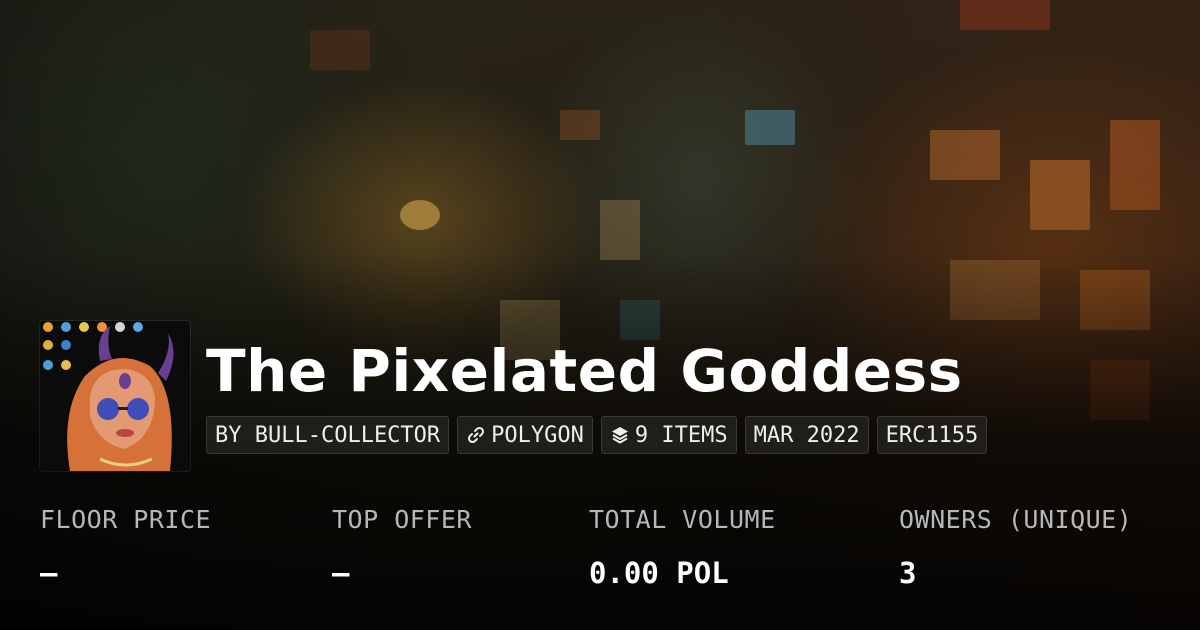 The height and width of the screenshot is (630, 1200). I want to click on stat-top-offer: TOP OFFER —, so click(402, 547).